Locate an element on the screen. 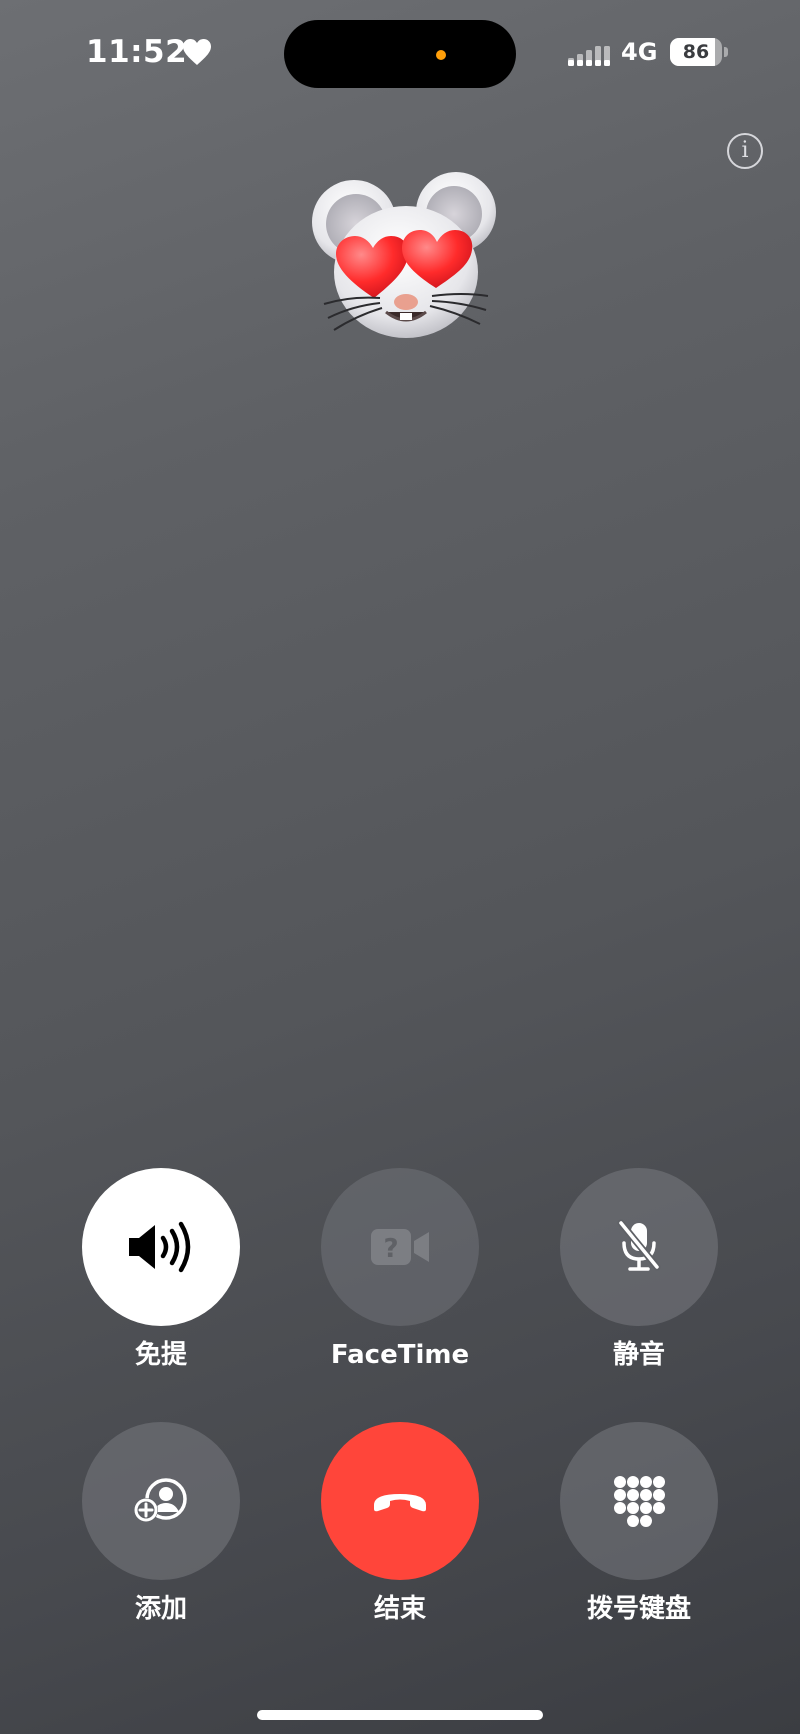 The width and height of the screenshot is (800, 1734). end-call-button-circle is located at coordinates (400, 1501).